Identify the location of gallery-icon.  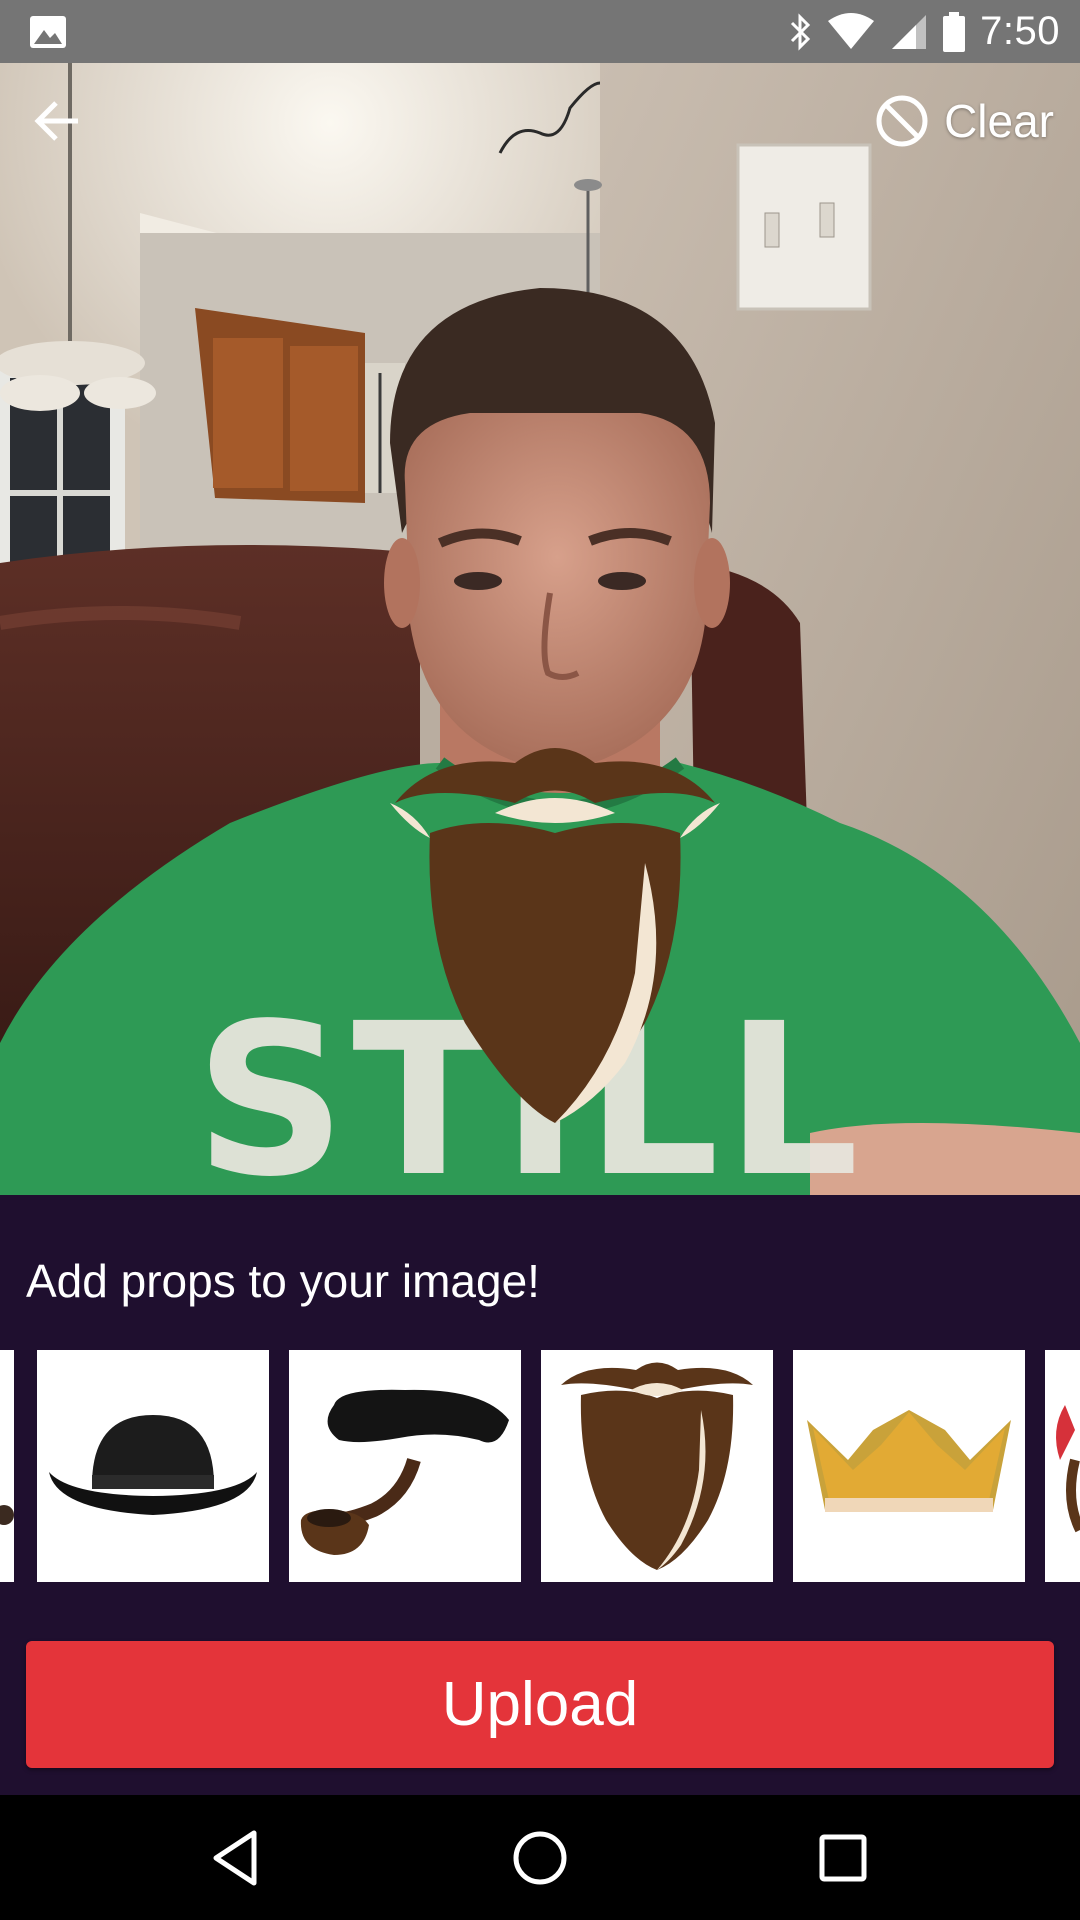
(48, 32).